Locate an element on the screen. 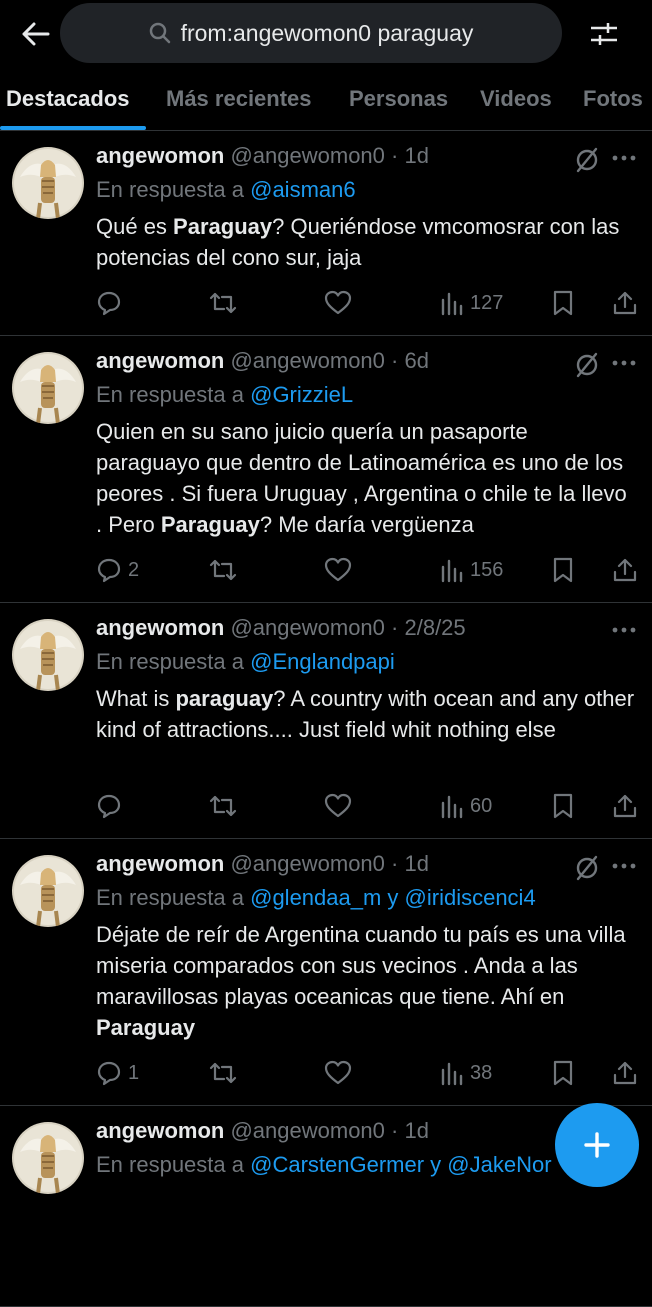 The height and width of the screenshot is (1307, 652). tab-destacados: Destacados is located at coordinates (68, 99).